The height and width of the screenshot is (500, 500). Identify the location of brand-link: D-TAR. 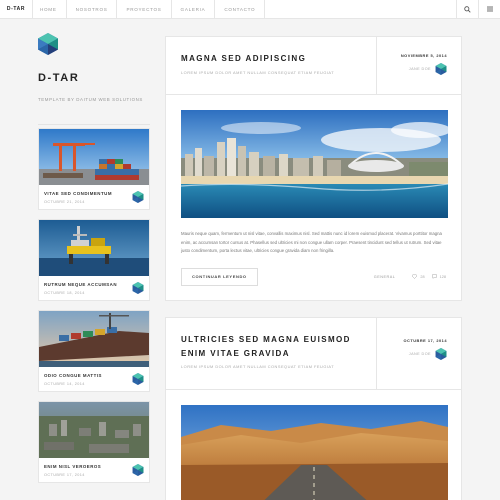
(16, 9).